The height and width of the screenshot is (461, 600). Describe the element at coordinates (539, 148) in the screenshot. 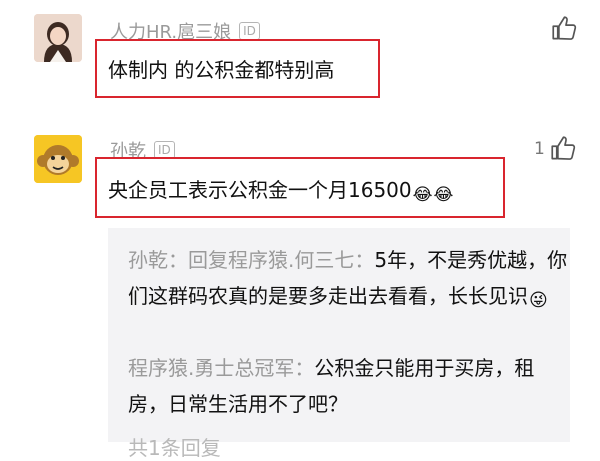

I see `like-count: 1` at that location.